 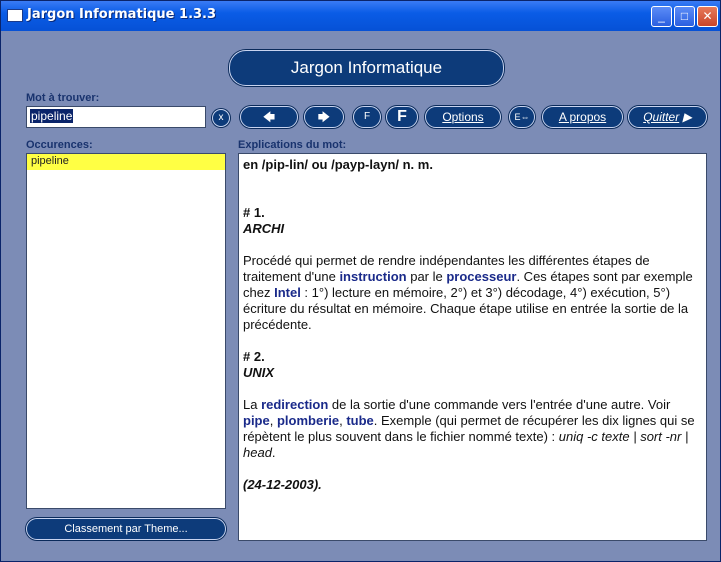 What do you see at coordinates (522, 117) in the screenshot?
I see `equivalence-button: E⇔` at bounding box center [522, 117].